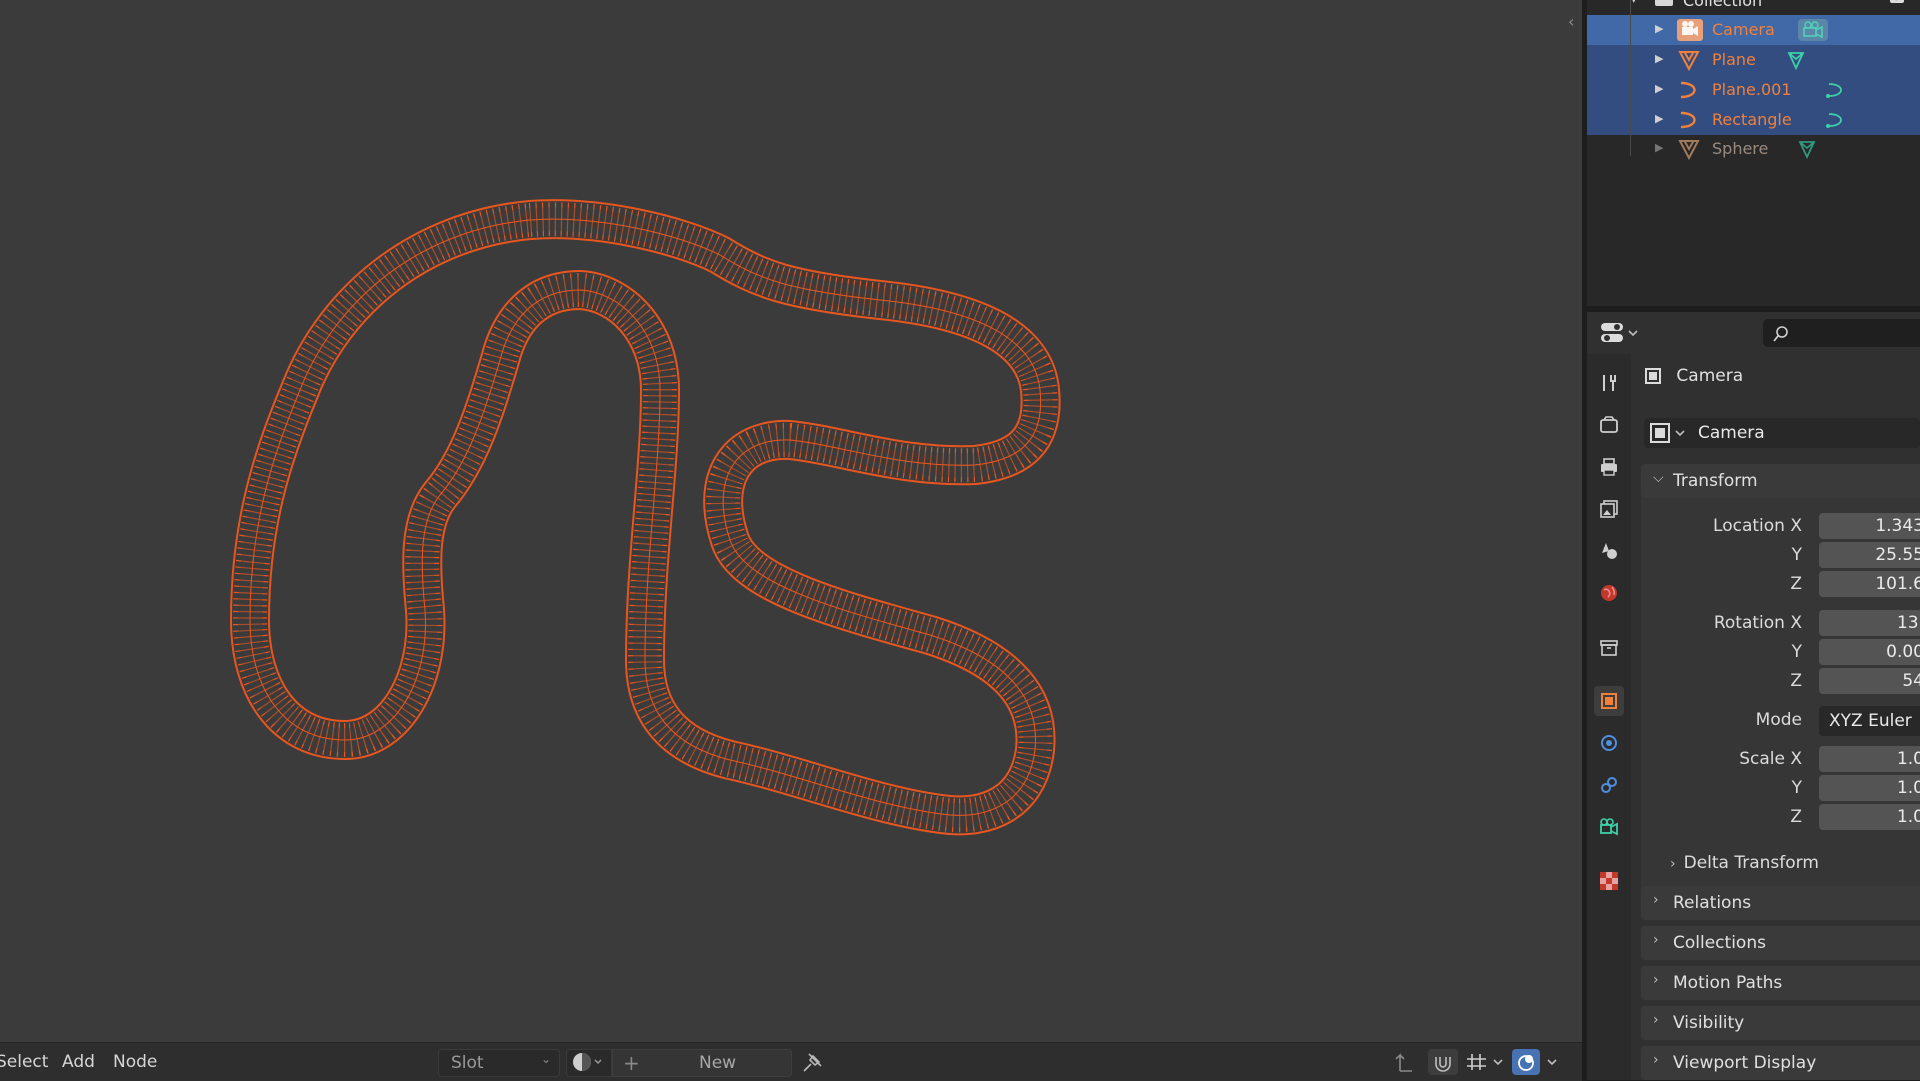  I want to click on outliner-item-label: Rectangle, so click(1752, 119).